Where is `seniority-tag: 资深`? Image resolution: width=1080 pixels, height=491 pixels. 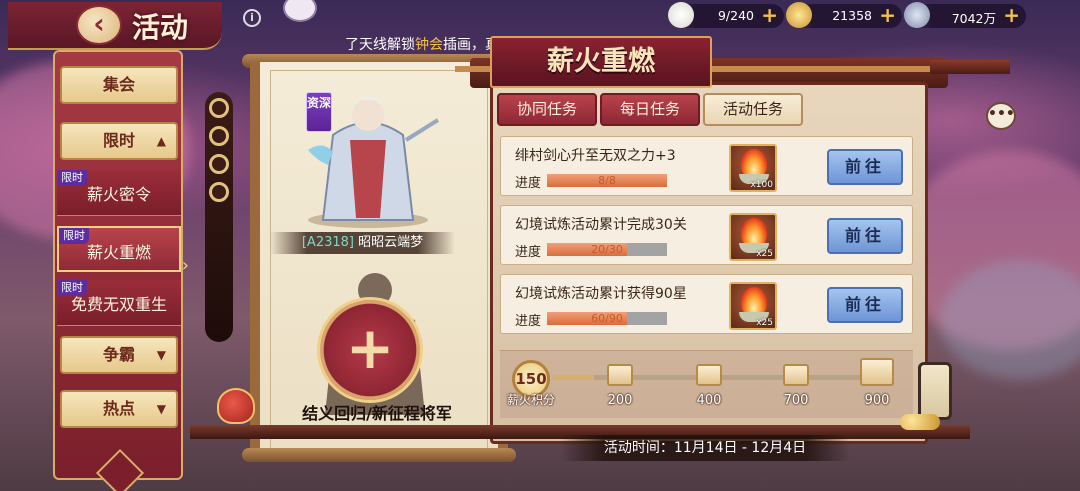 seniority-tag: 资深 is located at coordinates (319, 112).